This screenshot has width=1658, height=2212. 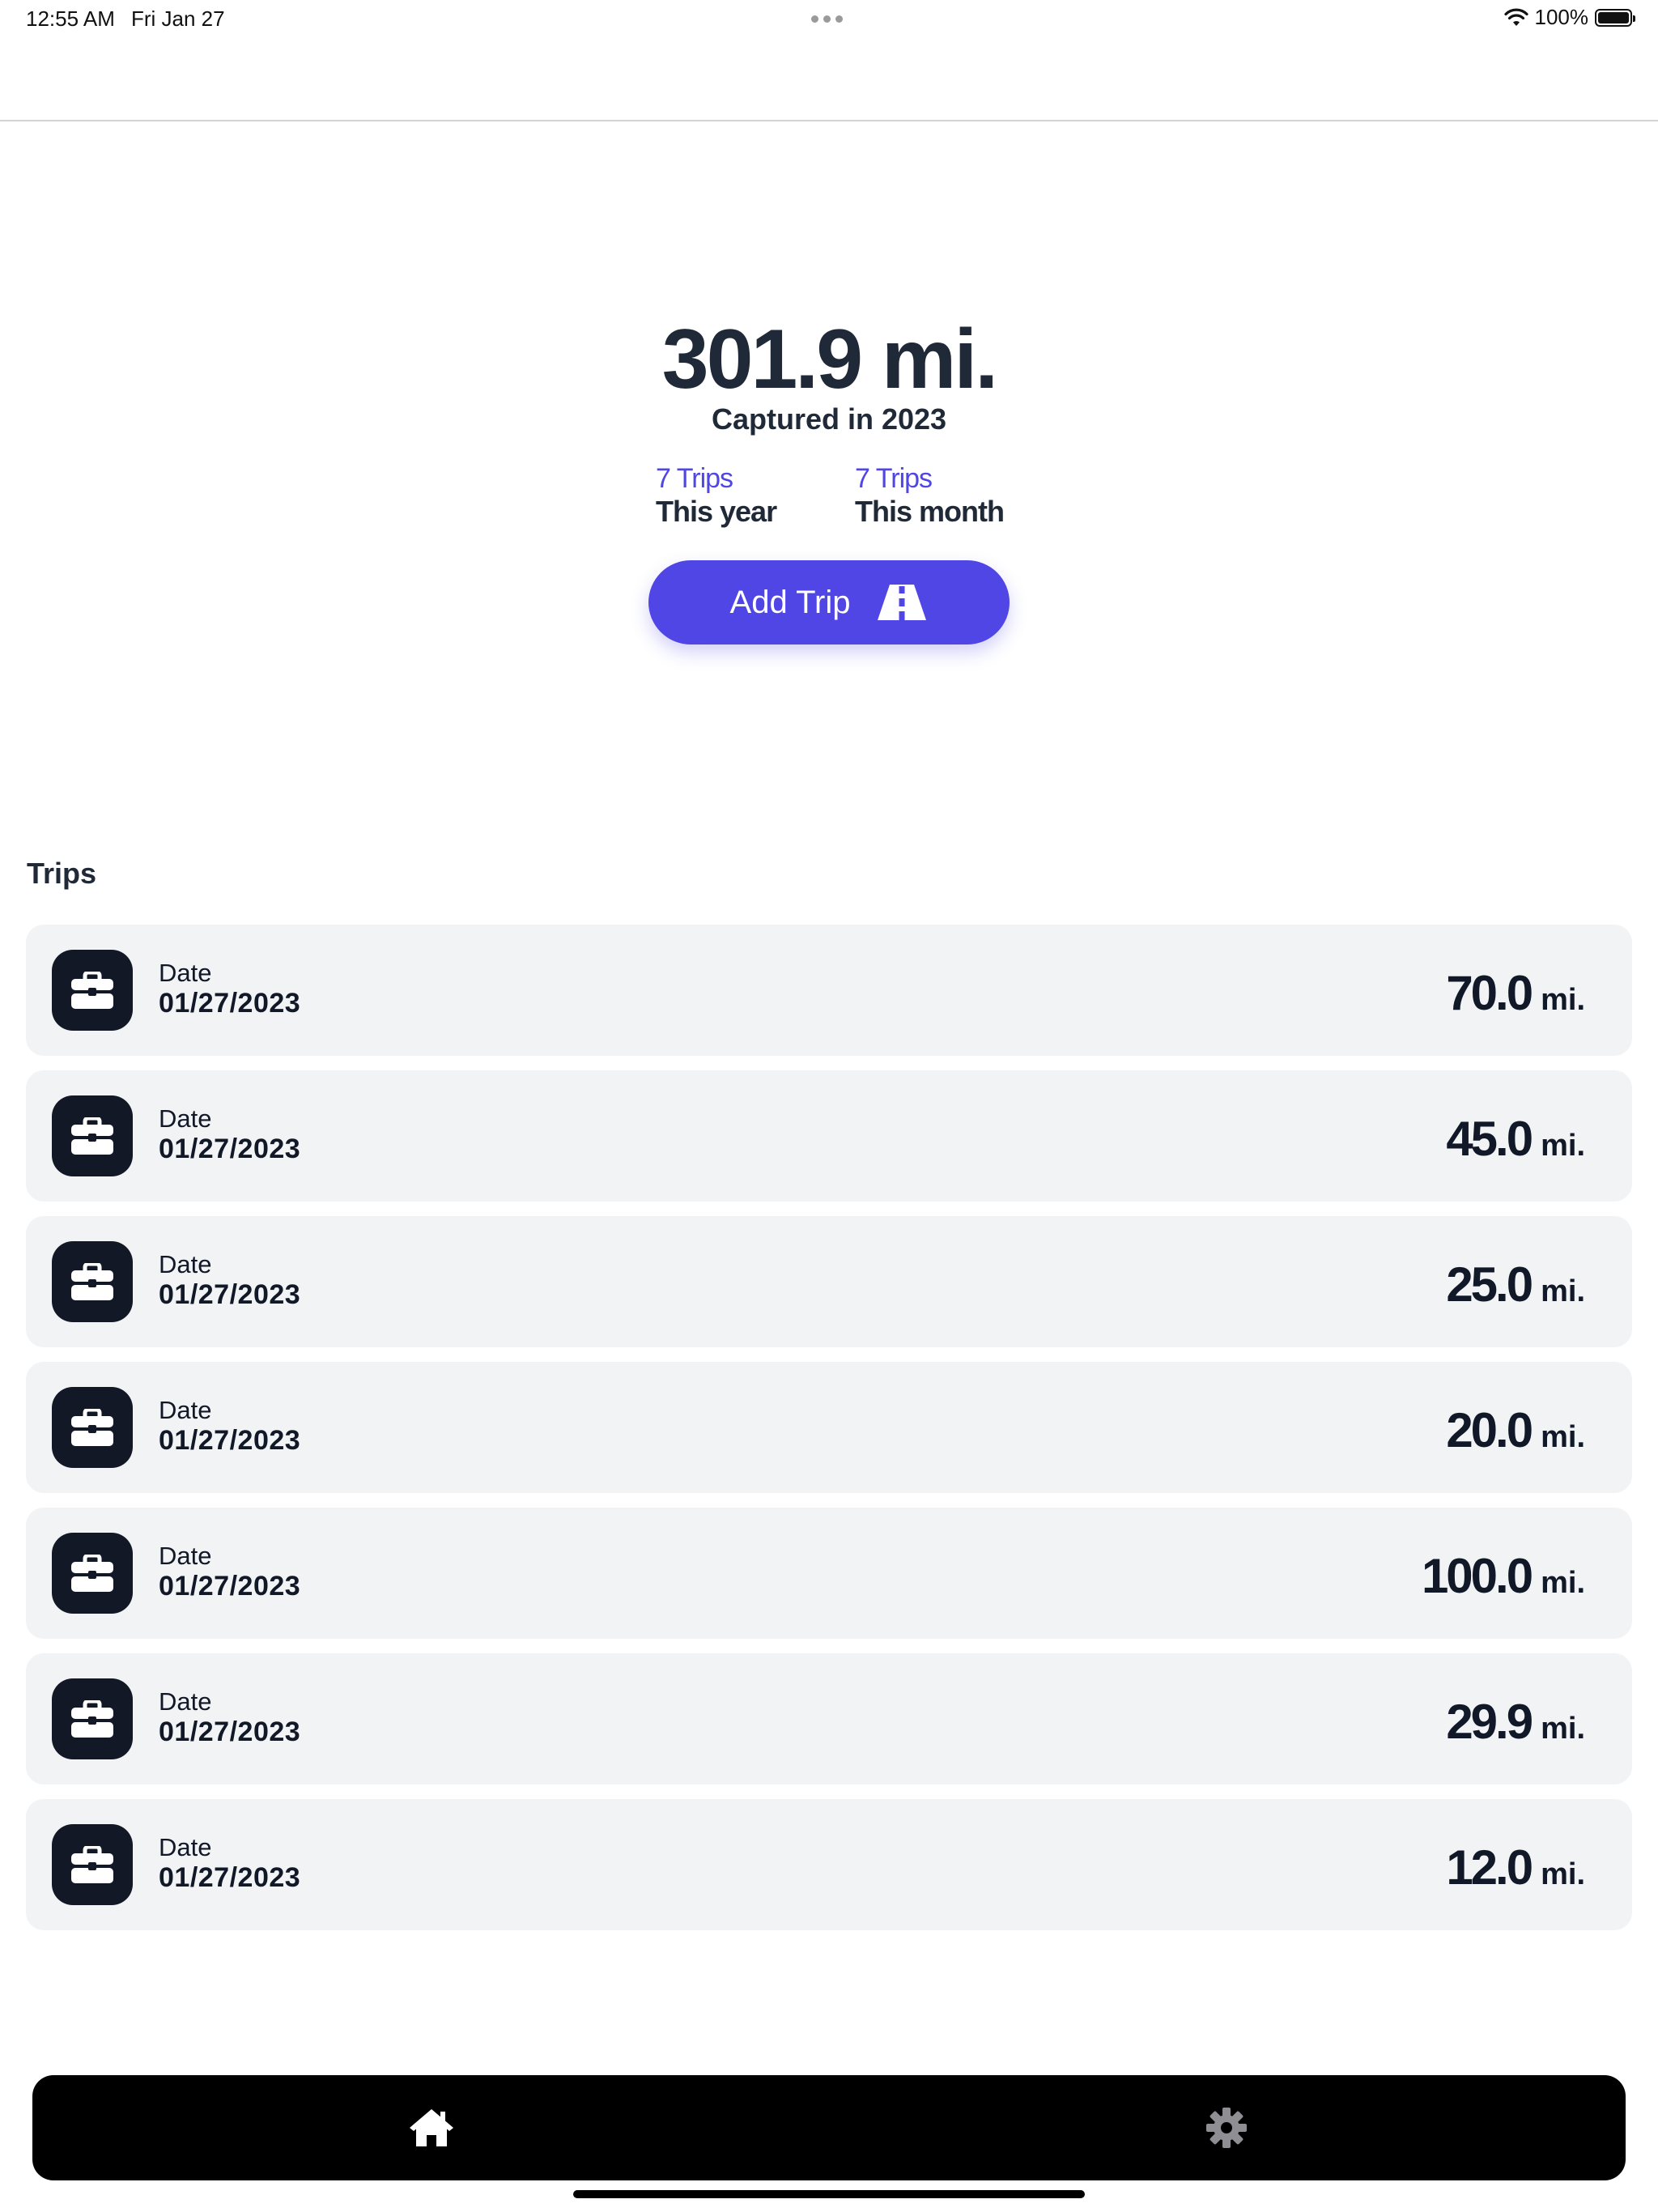 I want to click on home-icon, so click(x=431, y=2128).